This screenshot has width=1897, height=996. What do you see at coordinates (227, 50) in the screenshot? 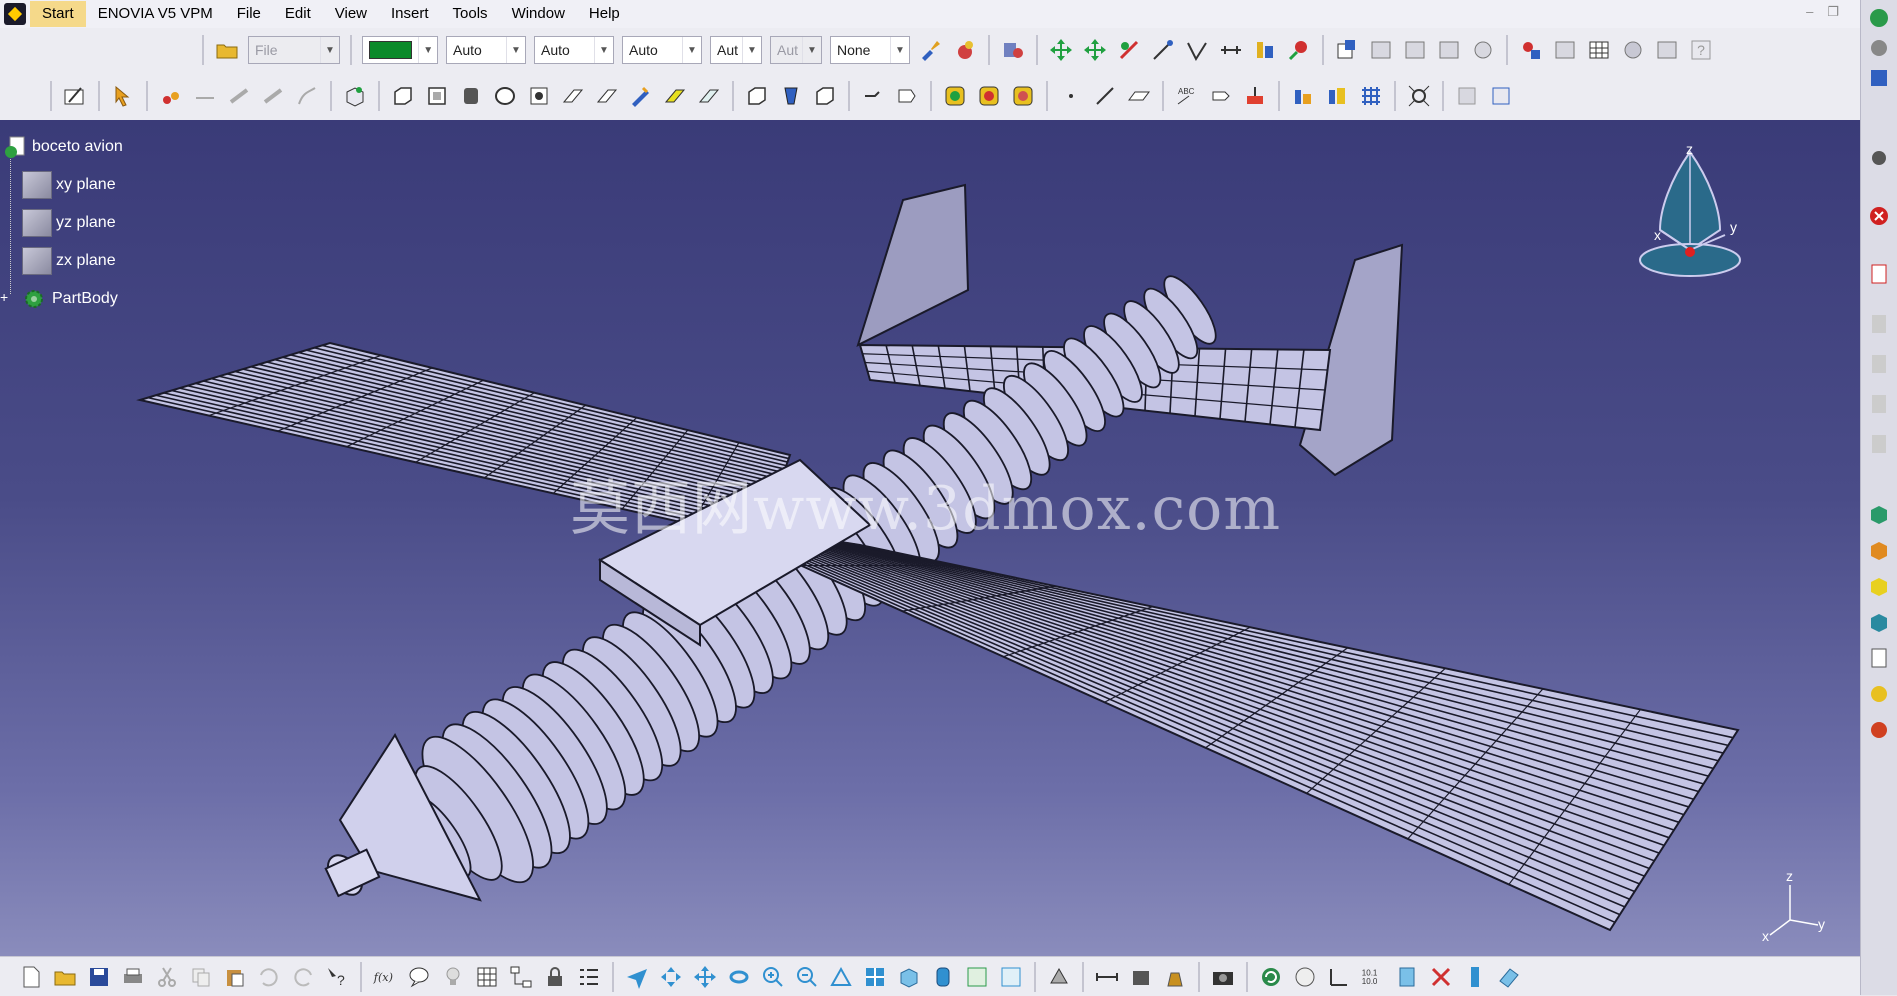
I see `open-folder-icon` at bounding box center [227, 50].